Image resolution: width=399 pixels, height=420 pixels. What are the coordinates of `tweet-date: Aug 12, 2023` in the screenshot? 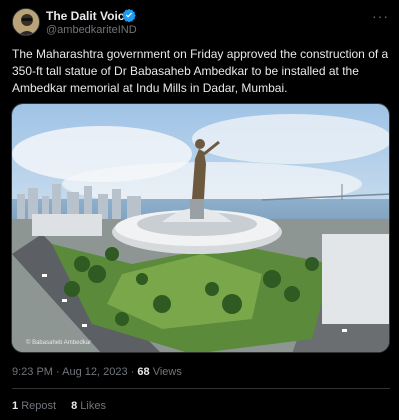 It's located at (94, 372).